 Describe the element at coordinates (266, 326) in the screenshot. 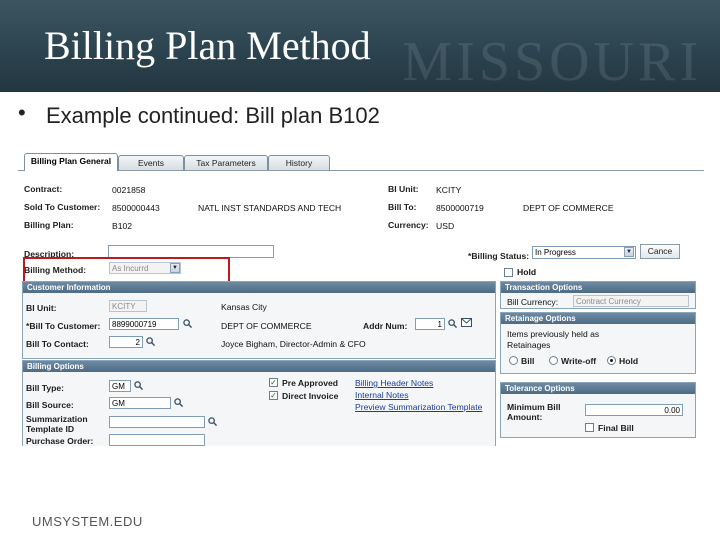

I see `bill-to-customer-name: DEPT OF COMMERCE` at that location.